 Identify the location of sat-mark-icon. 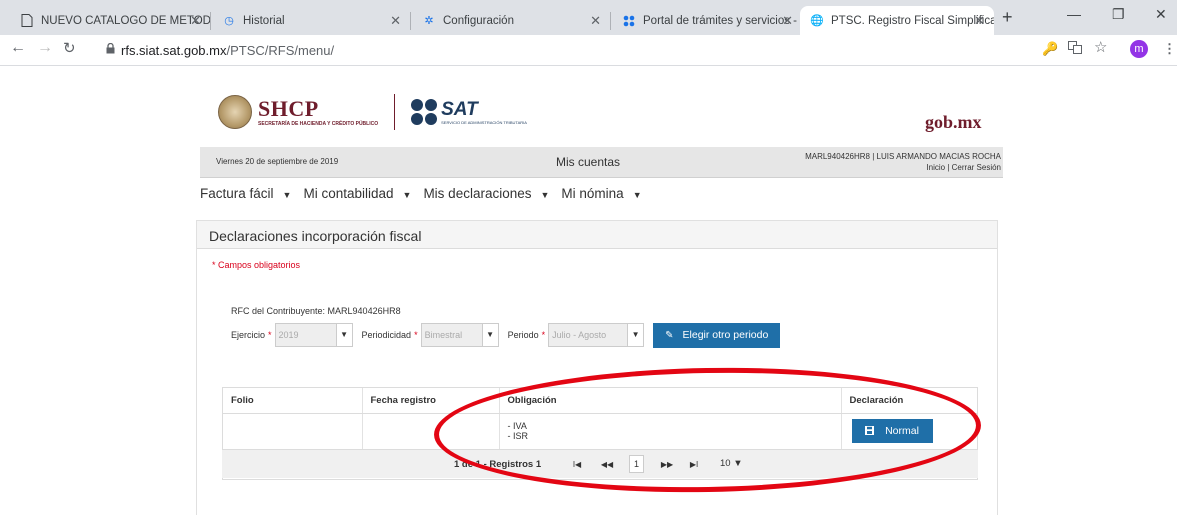
(424, 112).